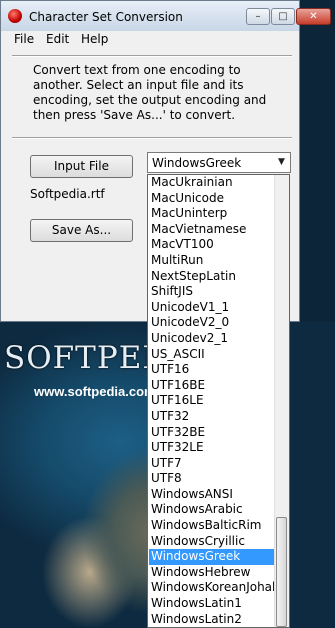 Image resolution: width=335 pixels, height=628 pixels. I want to click on encoding-option: MacUninterp, so click(212, 214).